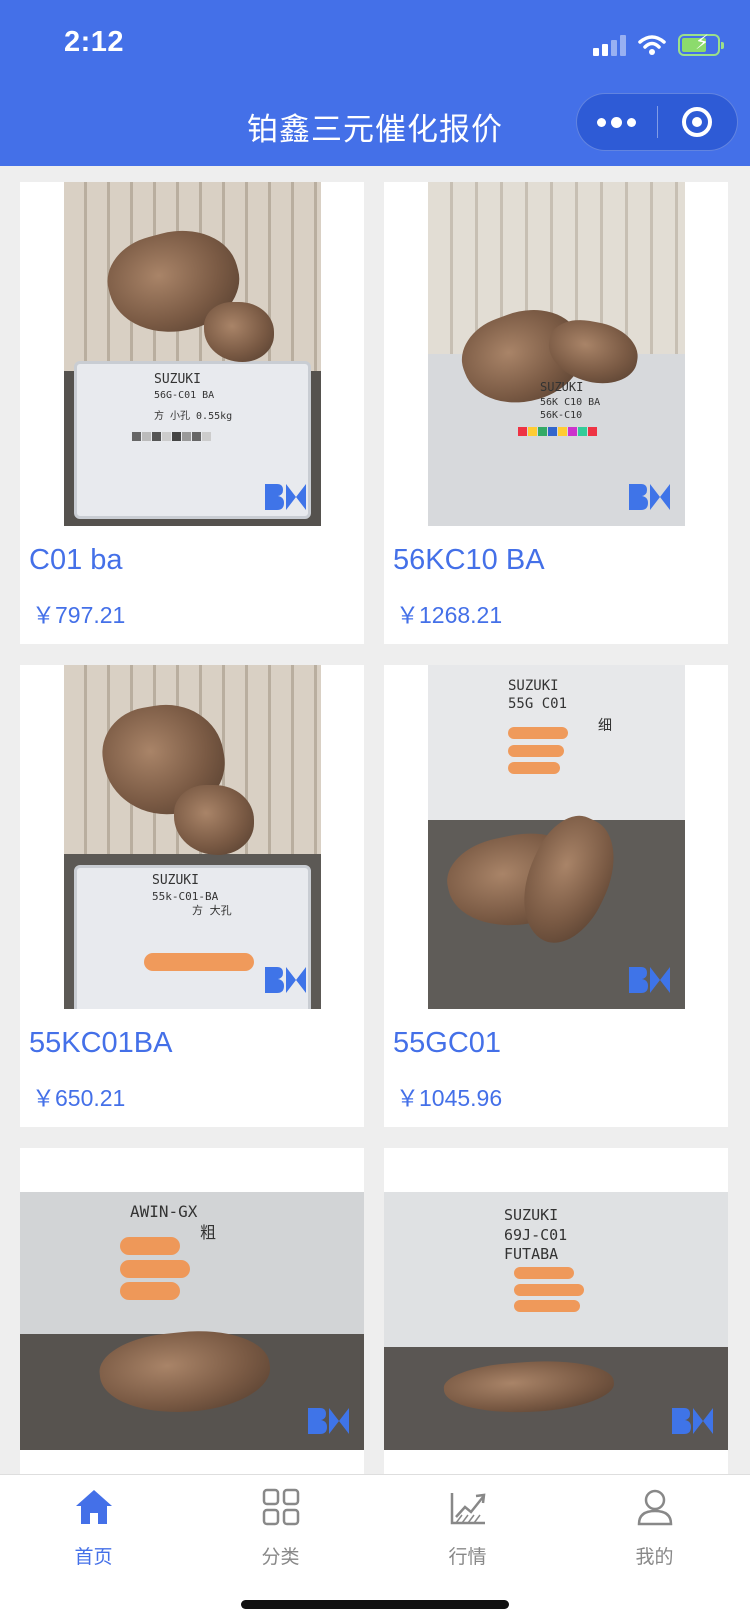 This screenshot has height=1623, width=750. What do you see at coordinates (93, 1557) in the screenshot?
I see `tab-label: 首页` at bounding box center [93, 1557].